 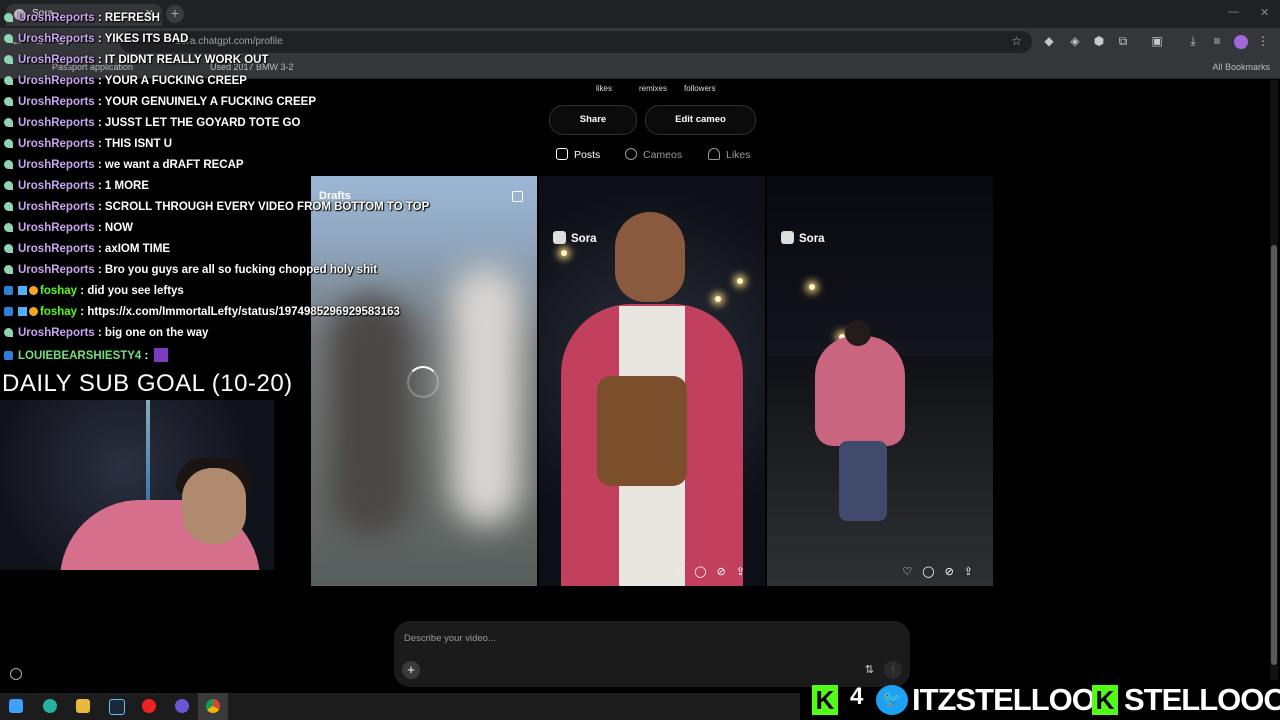 I want to click on socials-banner: K 4 🐦 ITZSTELLOO K STELLOOO, so click(x=1046, y=699).